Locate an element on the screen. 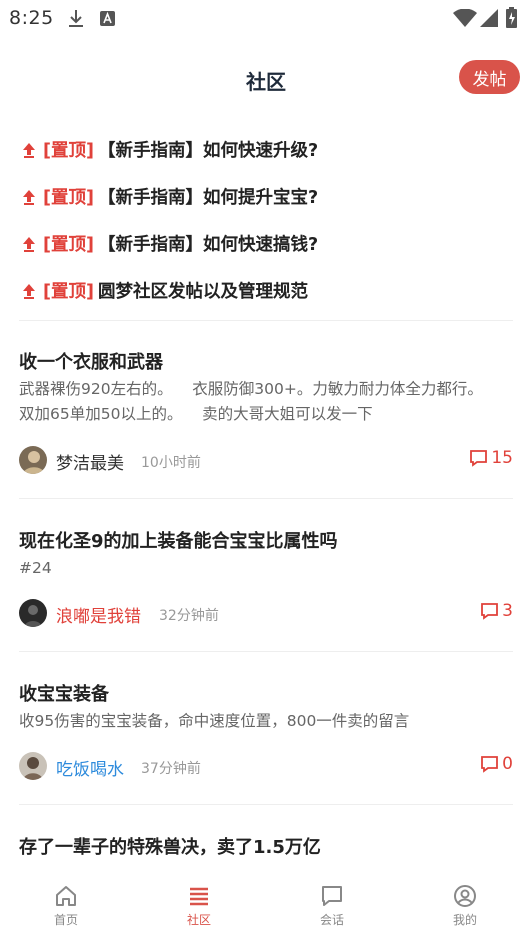 The image size is (532, 947). post-card: 存了一辈子的特殊兽决，卖了1.5万亿 is located at coordinates (266, 853).